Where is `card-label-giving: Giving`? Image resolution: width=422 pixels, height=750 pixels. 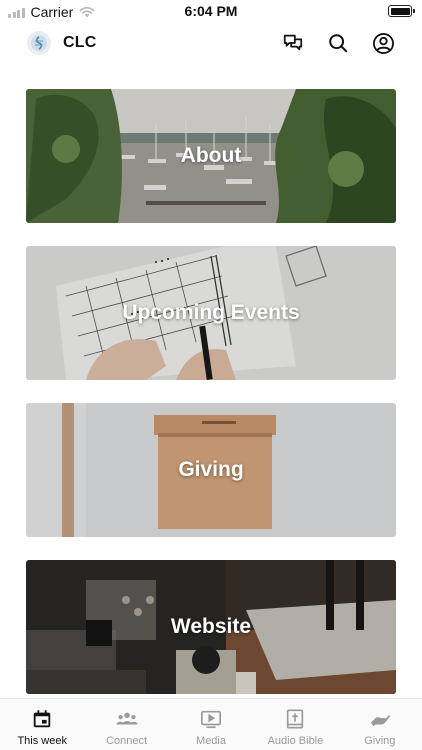 card-label-giving: Giving is located at coordinates (211, 469).